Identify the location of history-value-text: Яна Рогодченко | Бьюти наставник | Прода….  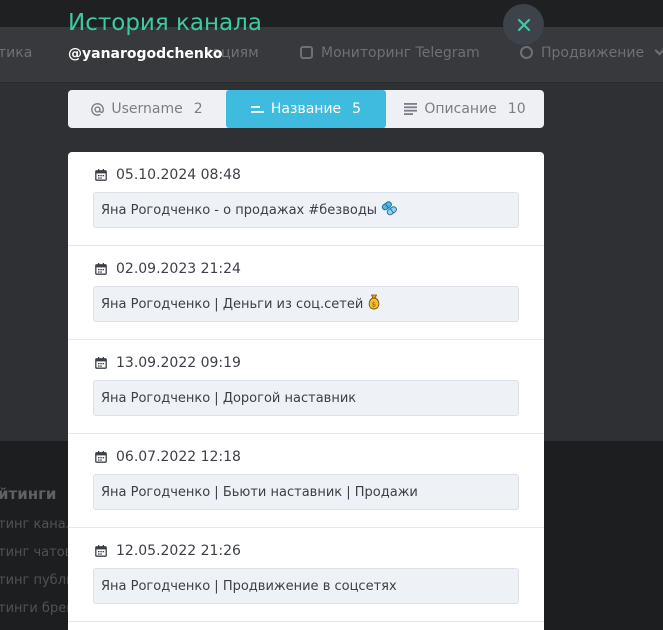
(259, 492).